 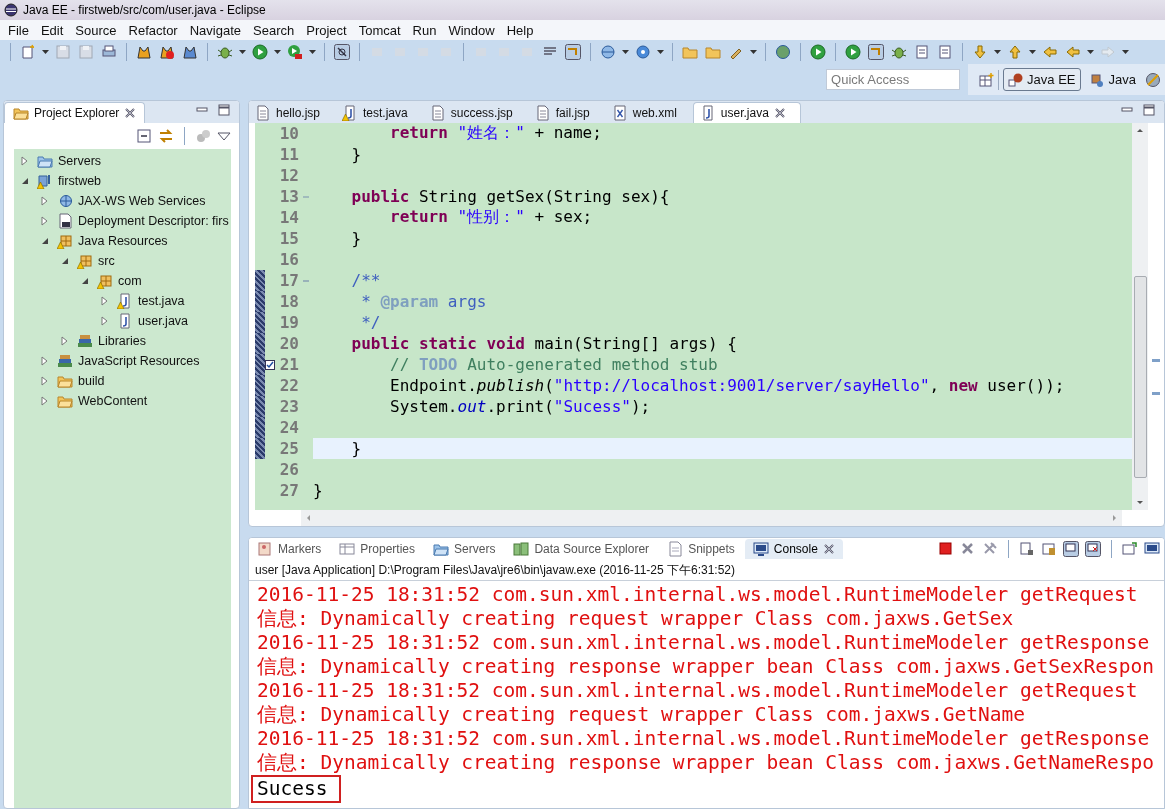 I want to click on arrow-down-icon, so click(x=980, y=52).